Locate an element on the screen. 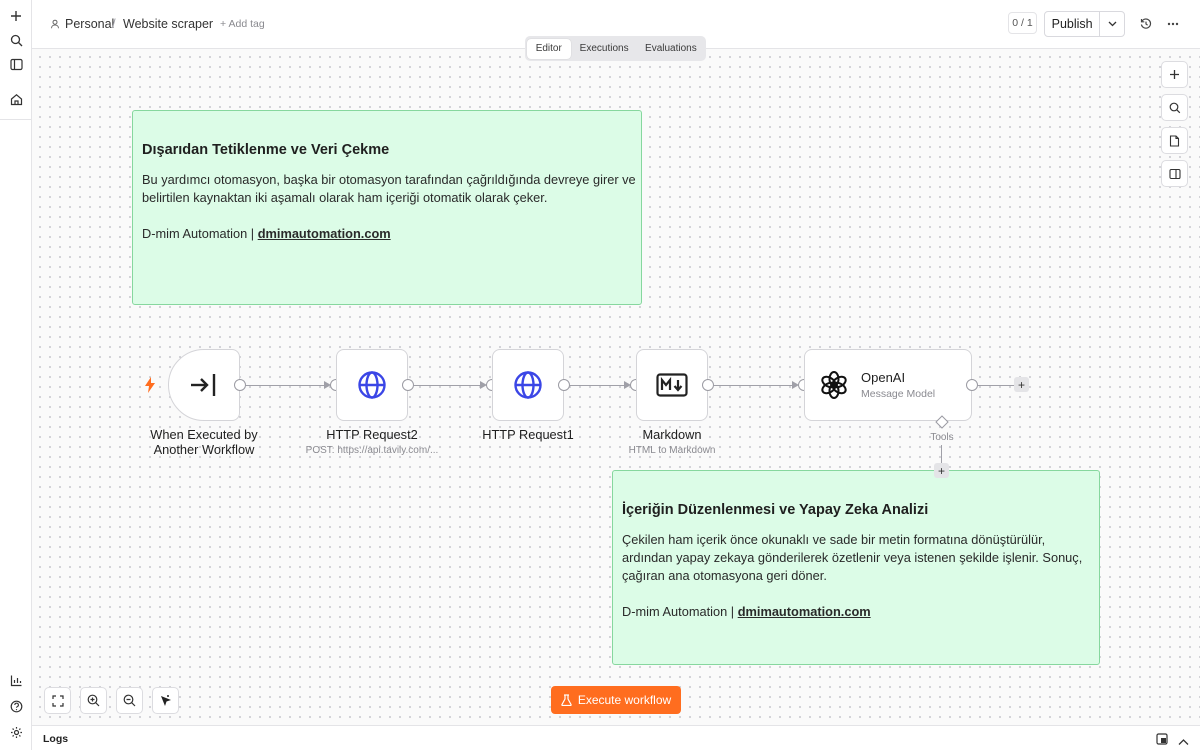 The width and height of the screenshot is (1200, 750). node-markdown is located at coordinates (672, 385).